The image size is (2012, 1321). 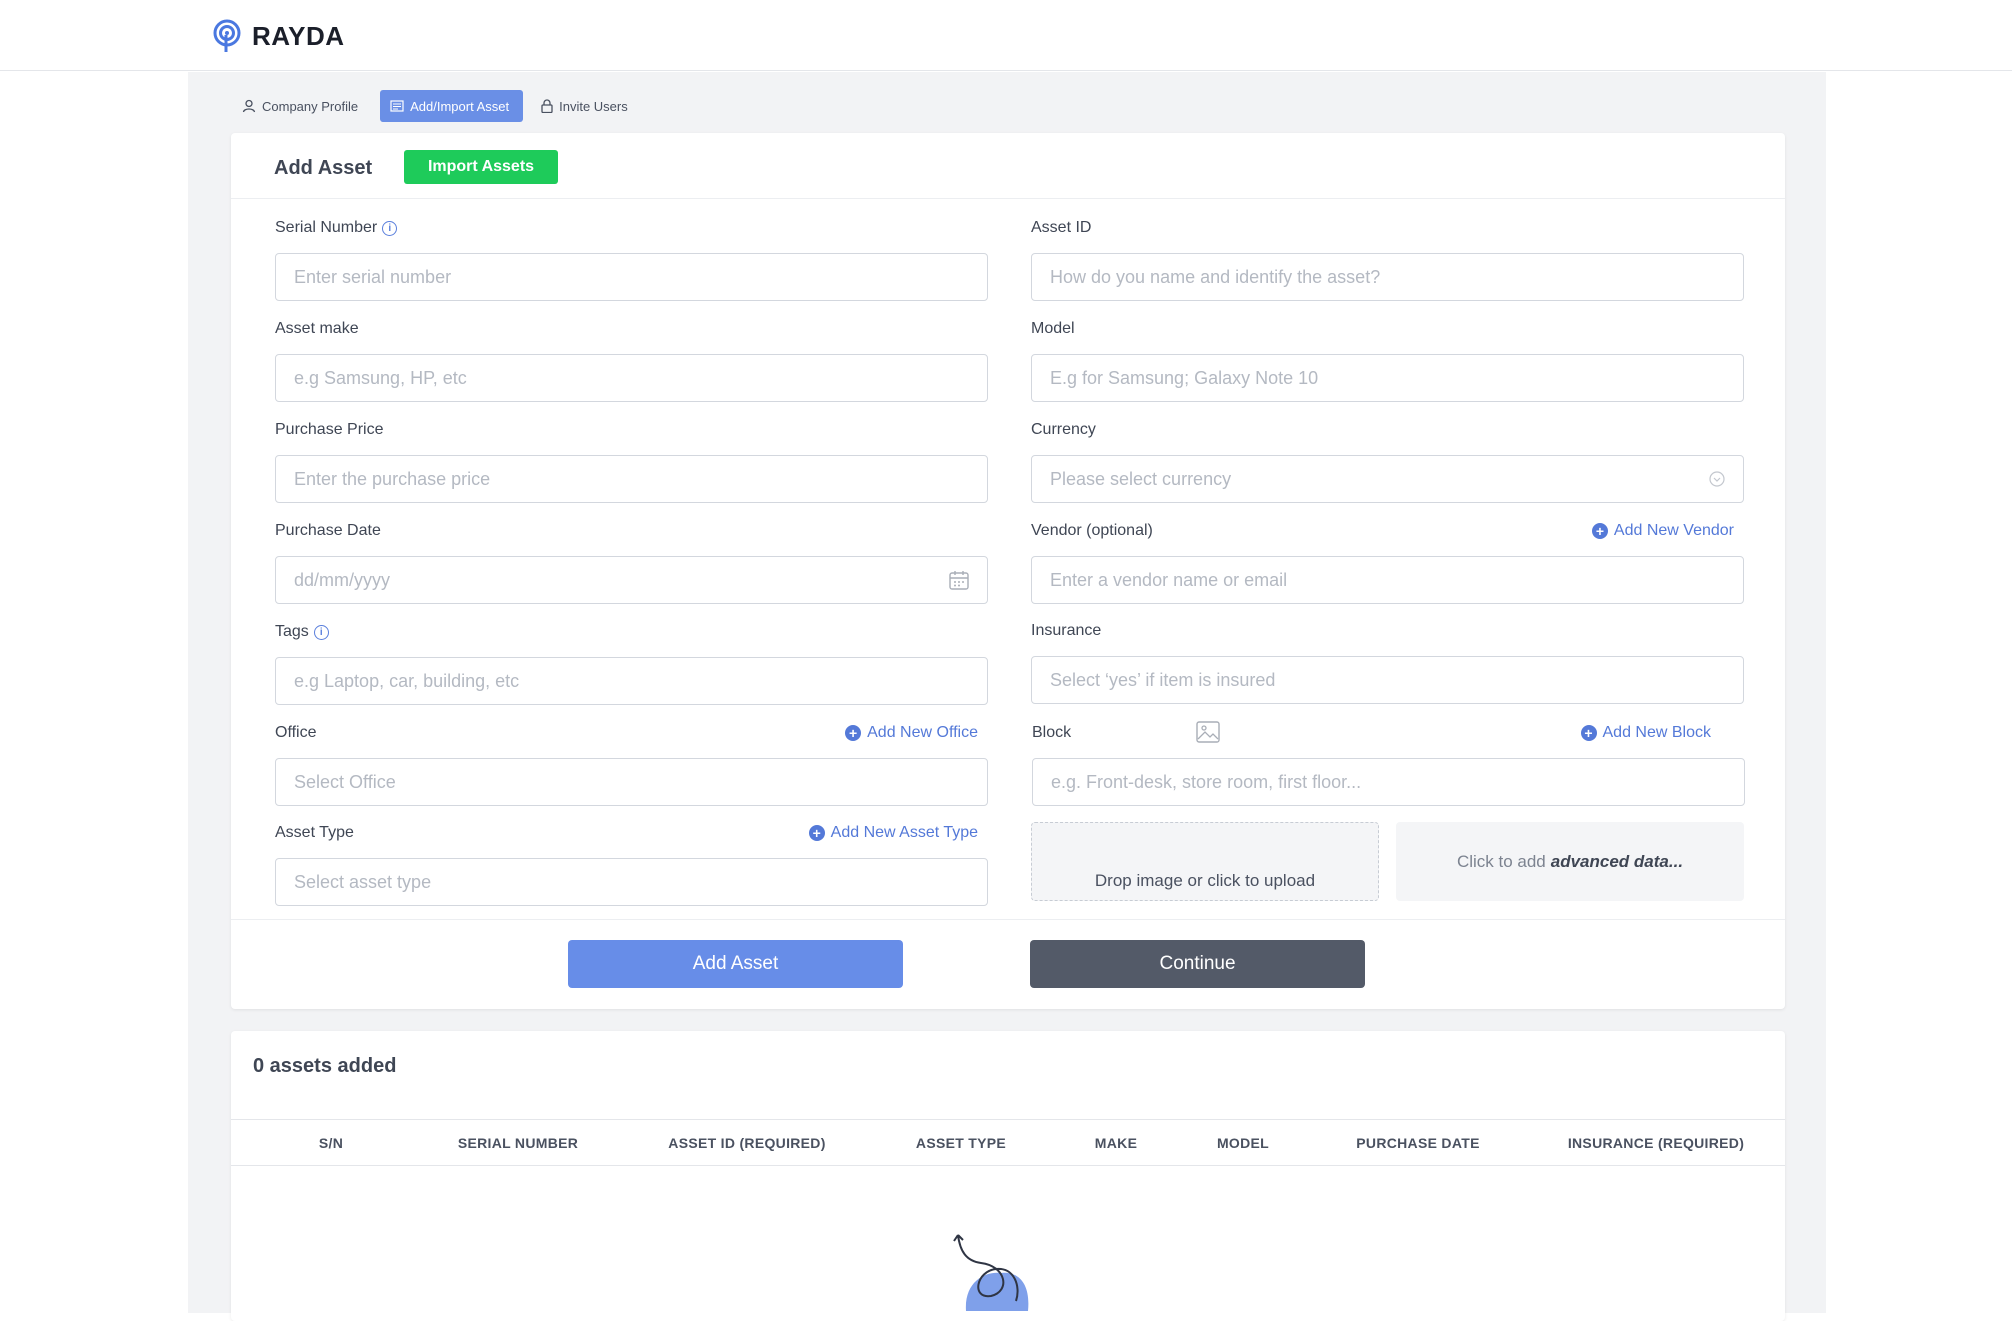 I want to click on office-field: Office + Add New Office, so click(x=631, y=765).